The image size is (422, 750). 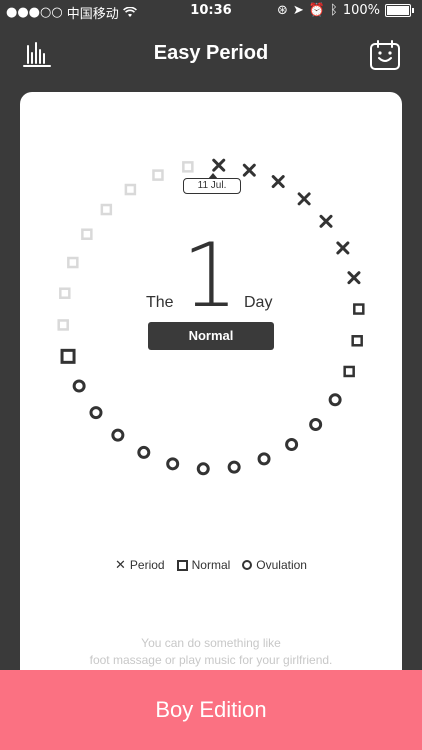 What do you see at coordinates (334, 10) in the screenshot?
I see `bluetooth-icon: ᛒ` at bounding box center [334, 10].